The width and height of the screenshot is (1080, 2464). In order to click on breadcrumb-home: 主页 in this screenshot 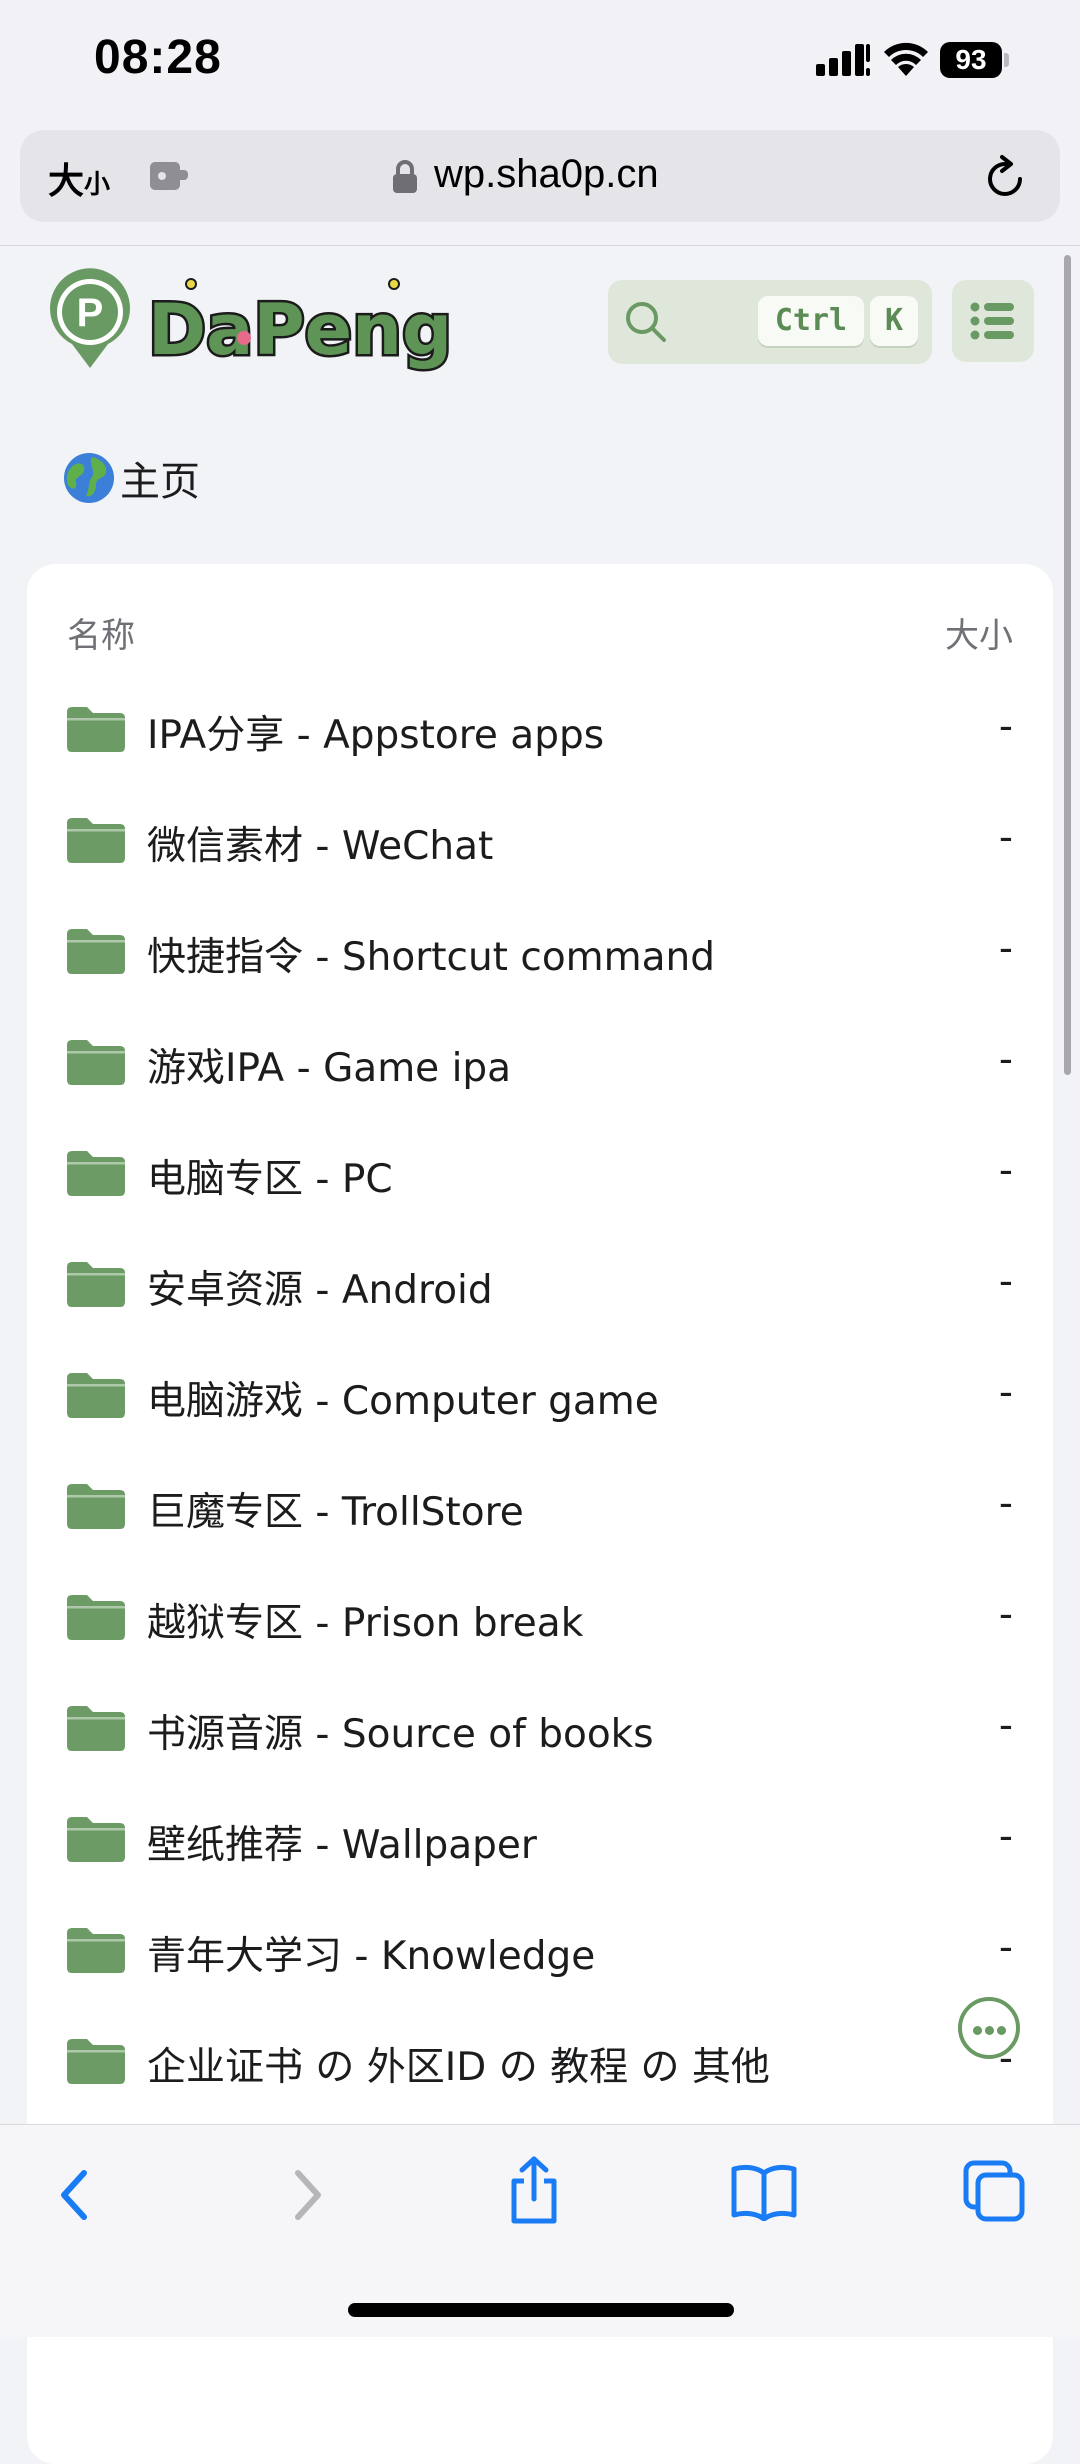, I will do `click(160, 478)`.